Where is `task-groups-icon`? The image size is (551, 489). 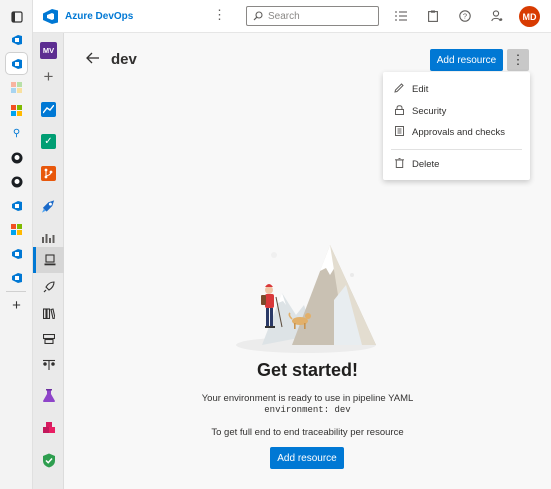
task-groups-icon is located at coordinates (48, 339).